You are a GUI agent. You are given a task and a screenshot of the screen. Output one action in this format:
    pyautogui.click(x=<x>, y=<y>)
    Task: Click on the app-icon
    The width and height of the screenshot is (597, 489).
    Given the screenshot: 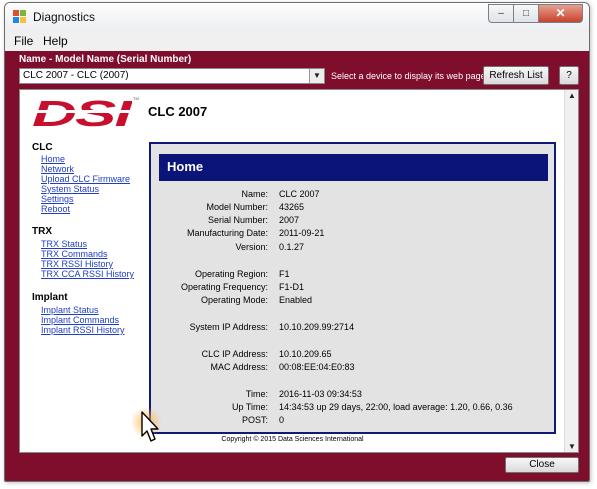 What is the action you would take?
    pyautogui.click(x=19, y=16)
    